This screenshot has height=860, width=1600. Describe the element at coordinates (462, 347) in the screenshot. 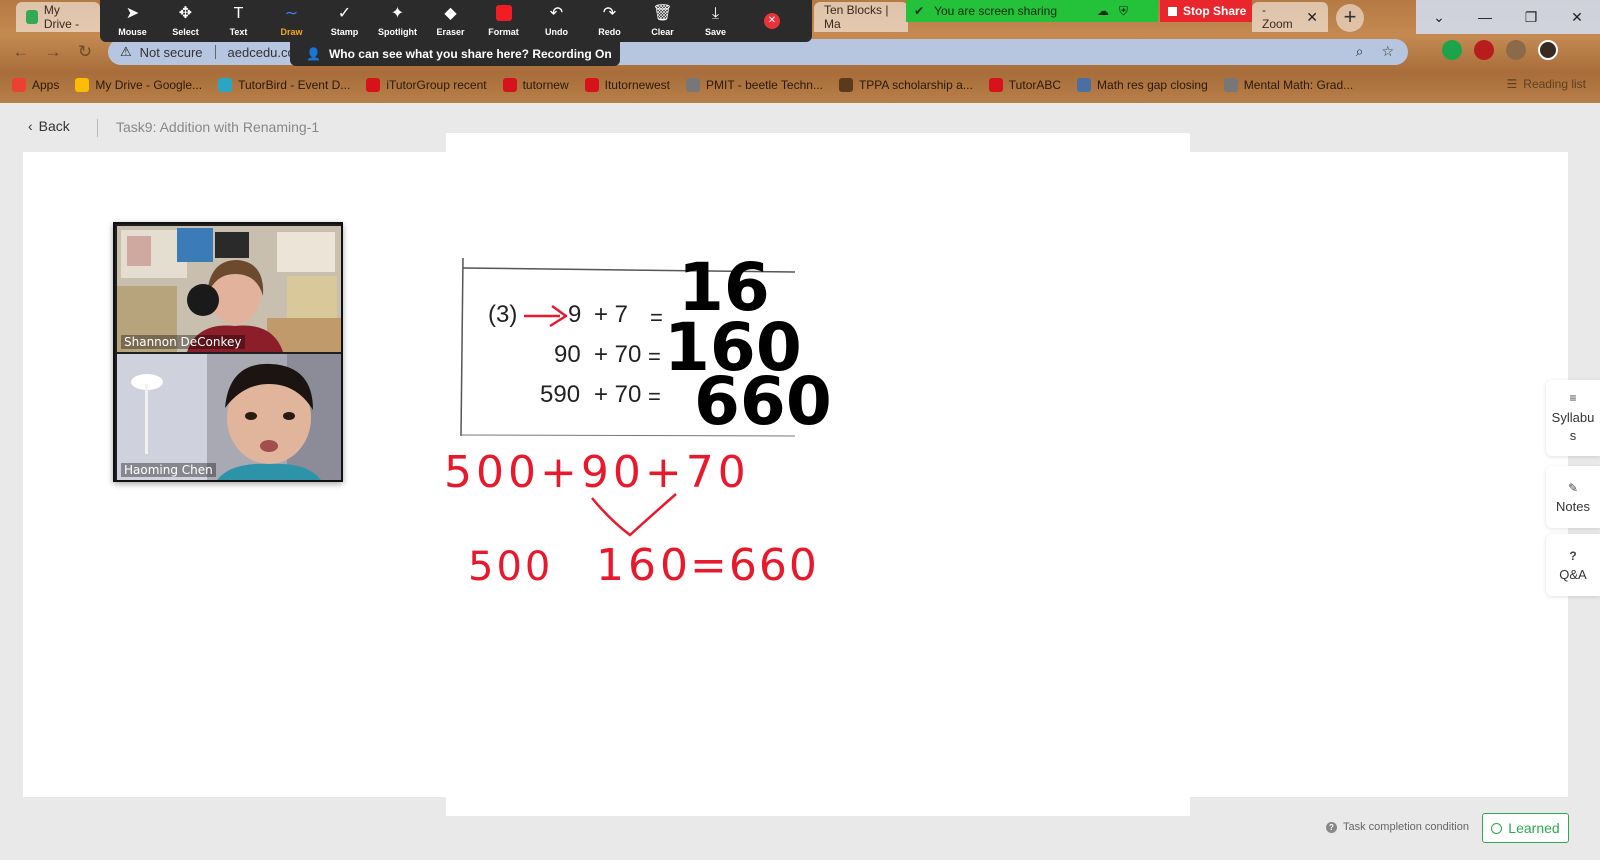

I see `worksheet-left-line` at that location.